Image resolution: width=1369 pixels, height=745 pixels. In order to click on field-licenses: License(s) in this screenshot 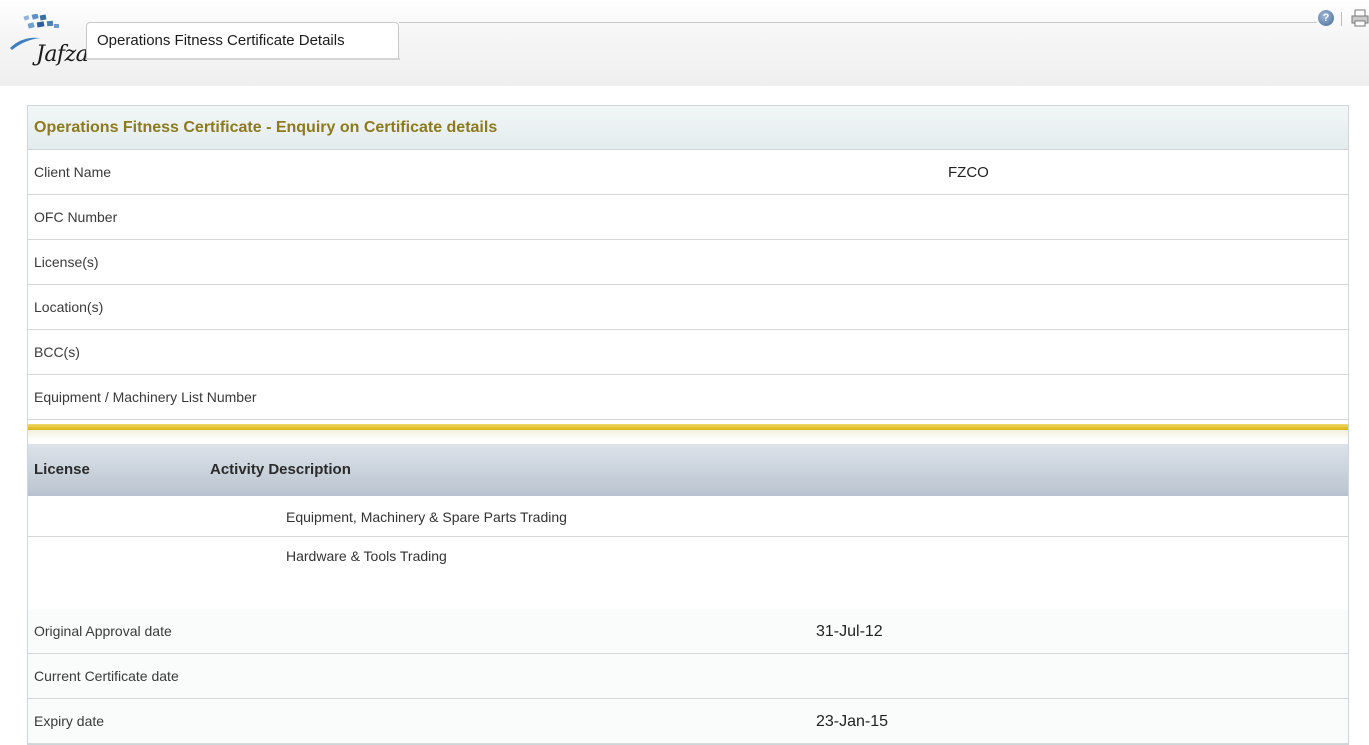, I will do `click(688, 262)`.